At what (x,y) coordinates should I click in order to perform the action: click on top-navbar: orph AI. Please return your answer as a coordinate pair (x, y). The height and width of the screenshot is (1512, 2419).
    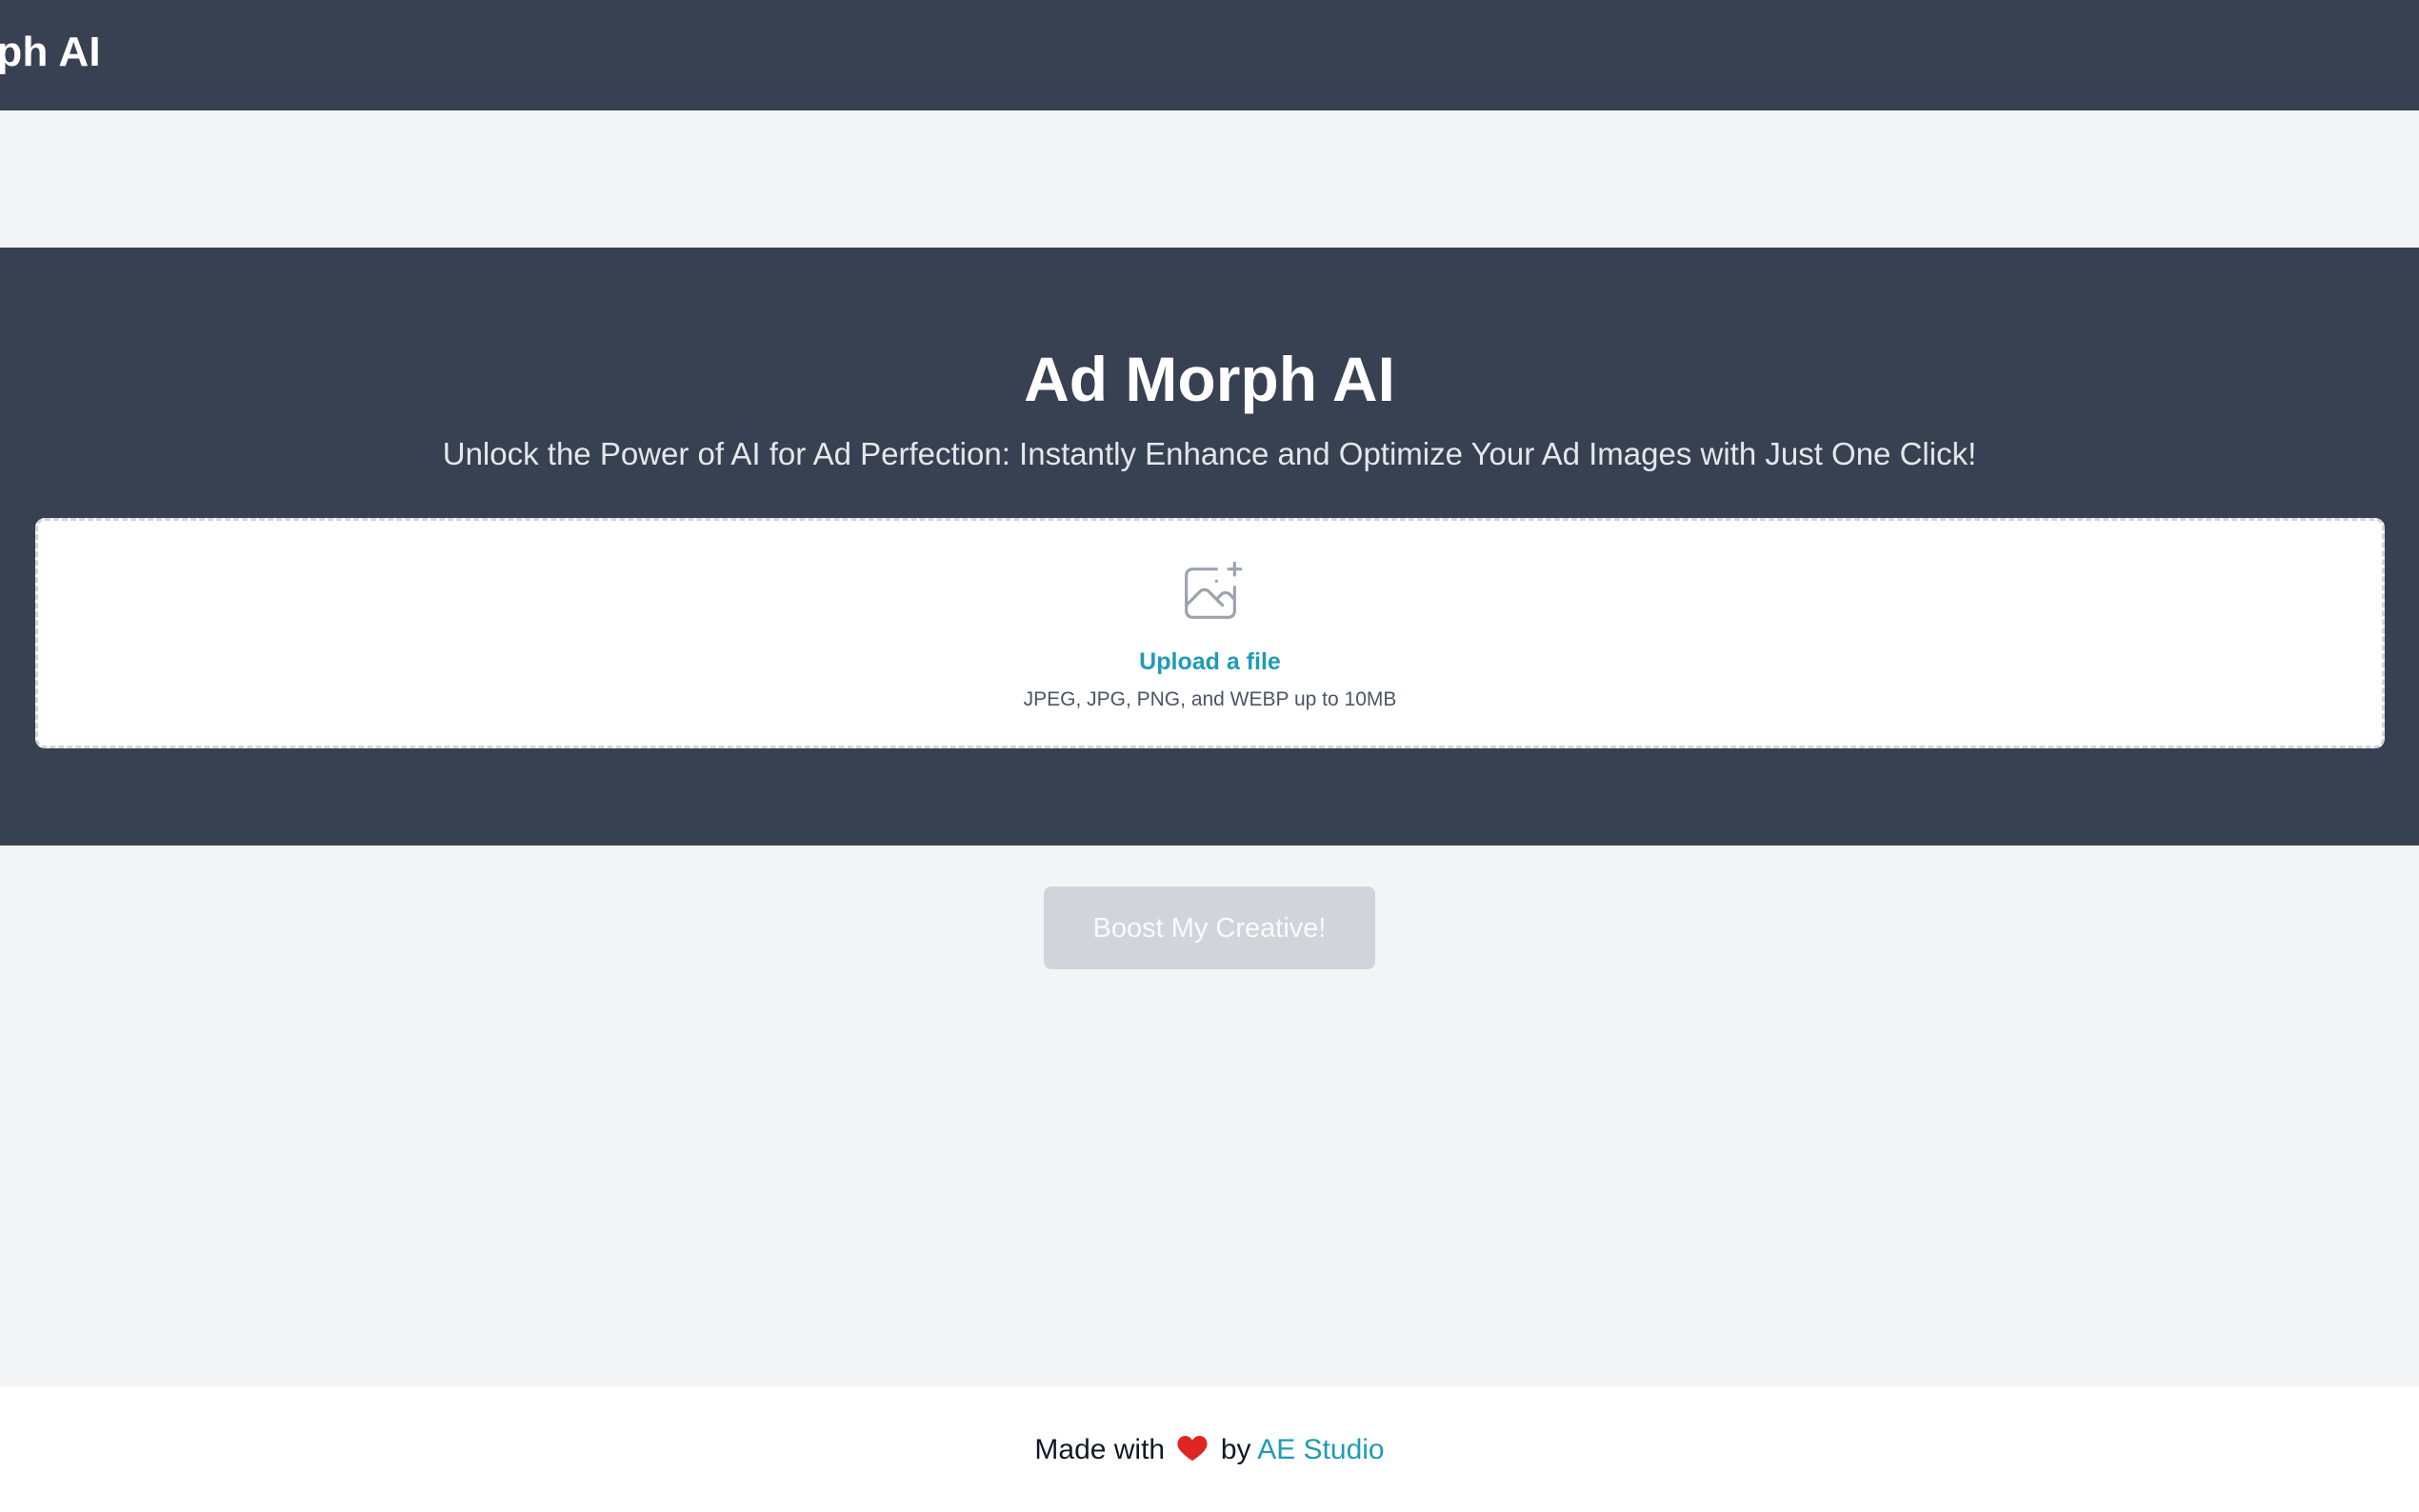
    Looking at the image, I should click on (1209, 55).